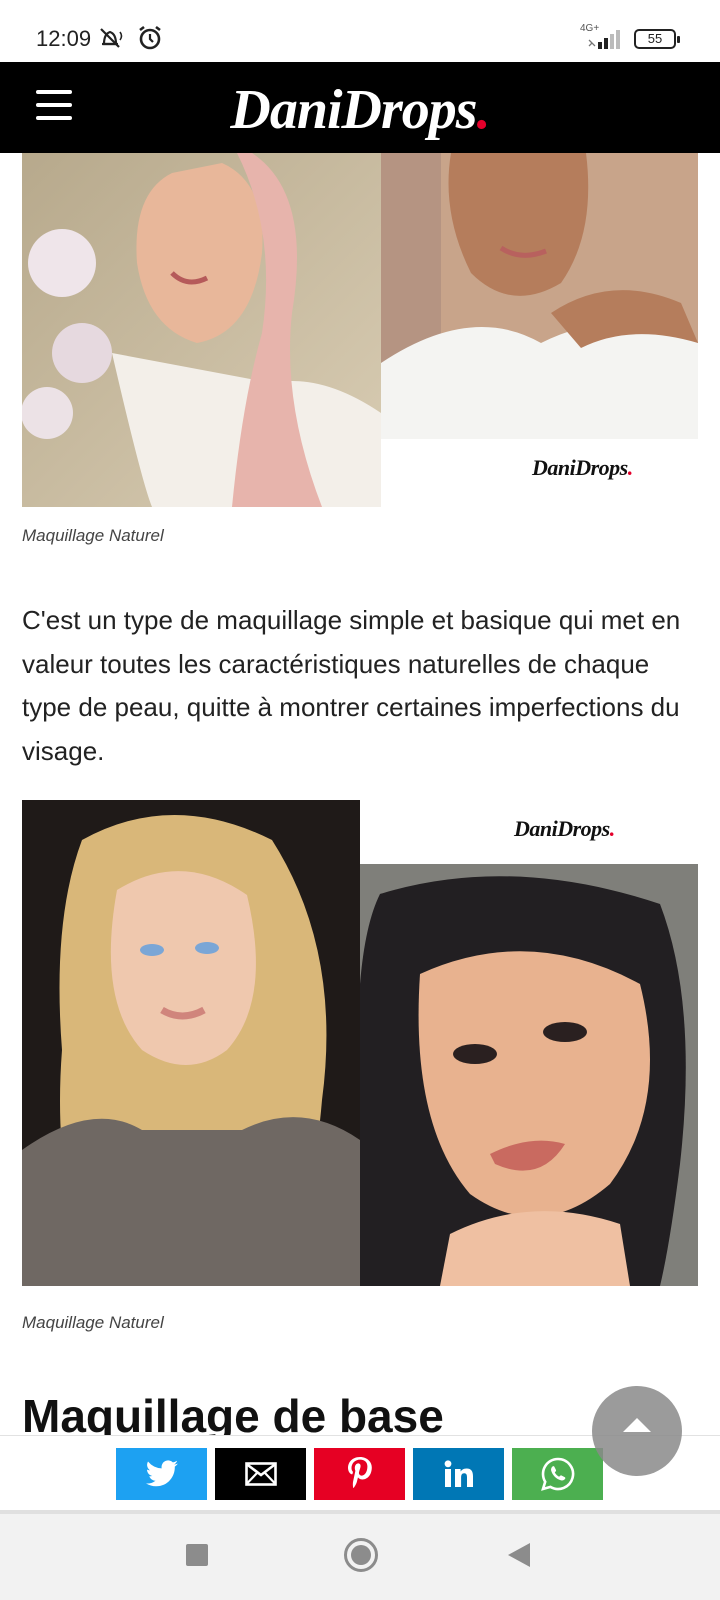  What do you see at coordinates (360, 31) in the screenshot?
I see `status-bar: 12:09 4G+ 55` at bounding box center [360, 31].